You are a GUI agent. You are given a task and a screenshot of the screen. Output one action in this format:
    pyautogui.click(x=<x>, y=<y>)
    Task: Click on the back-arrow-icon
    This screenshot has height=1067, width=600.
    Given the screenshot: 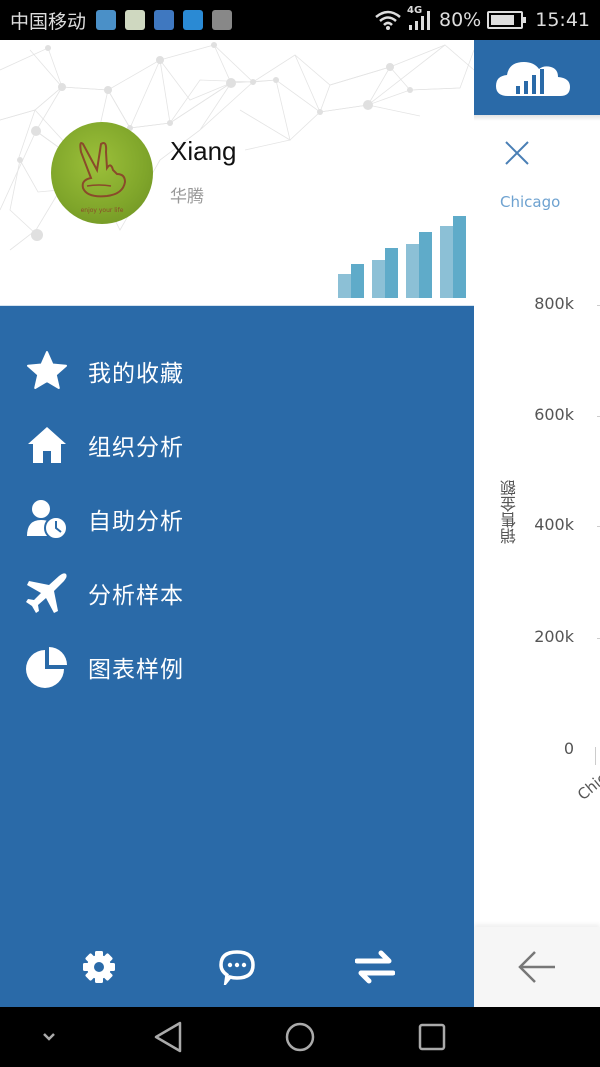 What is the action you would take?
    pyautogui.click(x=537, y=967)
    